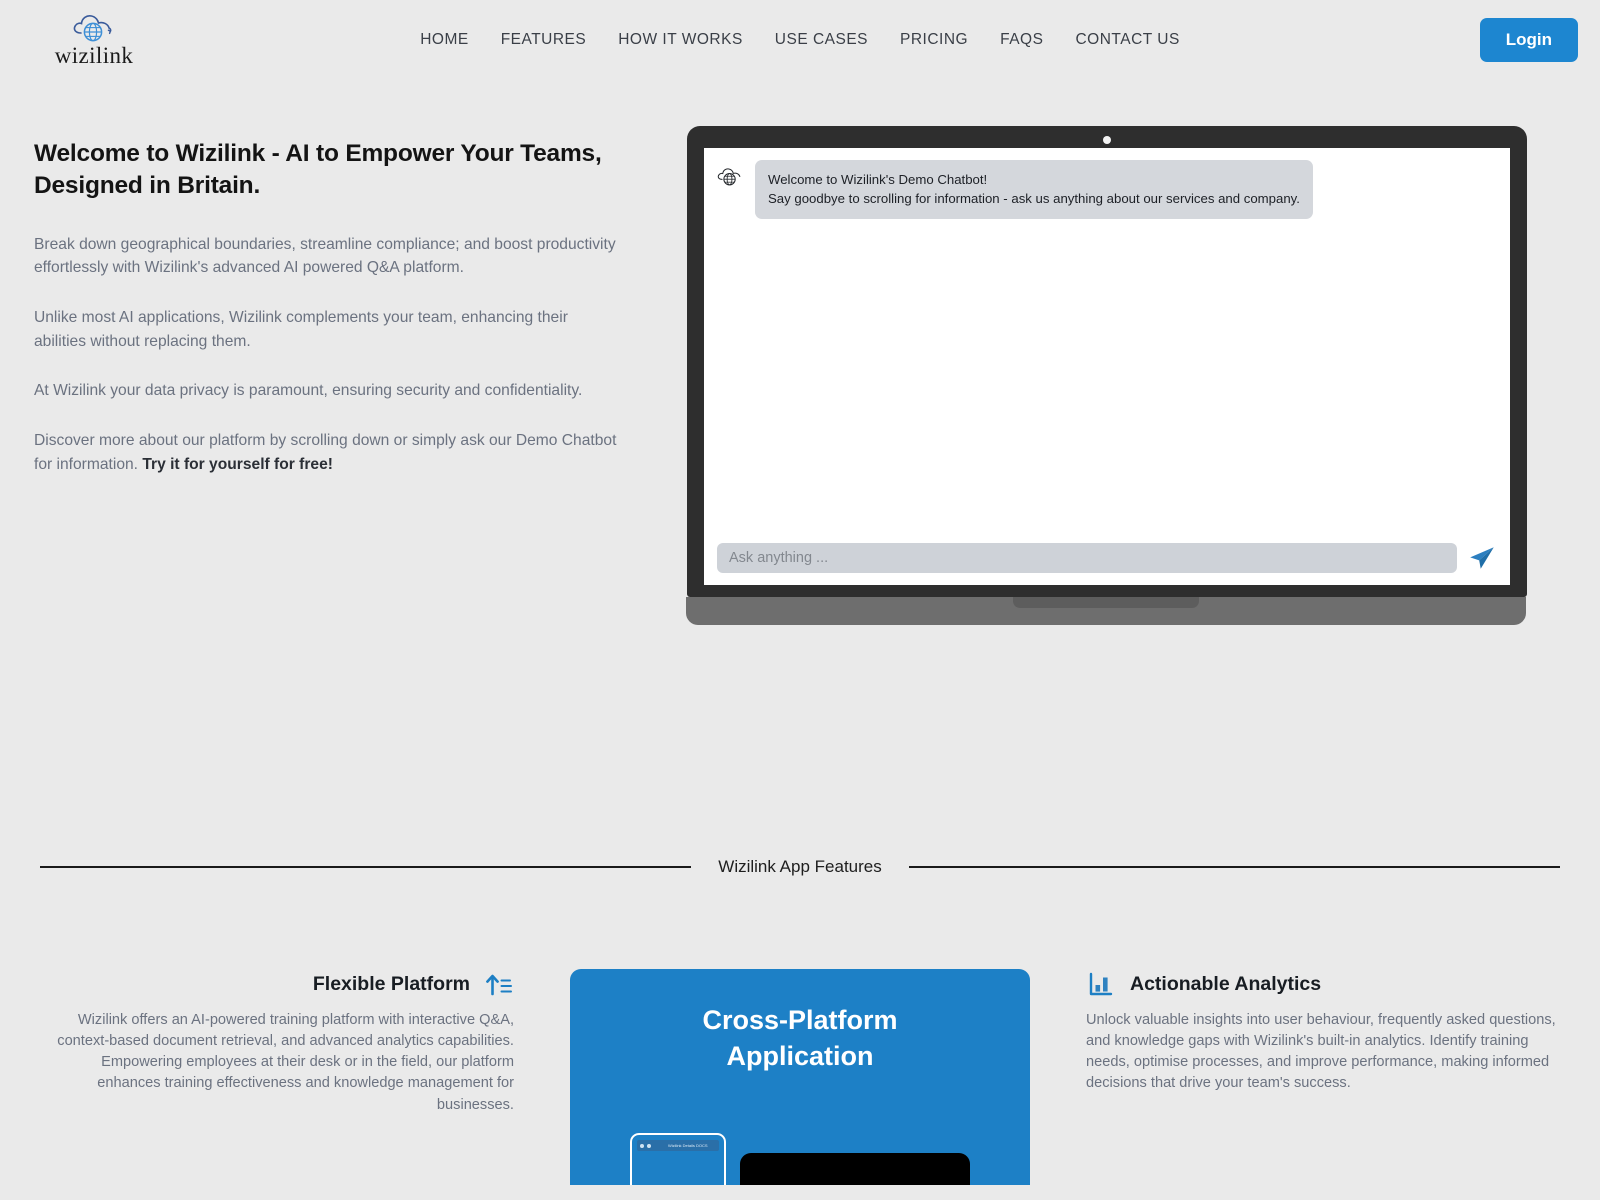  I want to click on paper-plane-icon, so click(1482, 558).